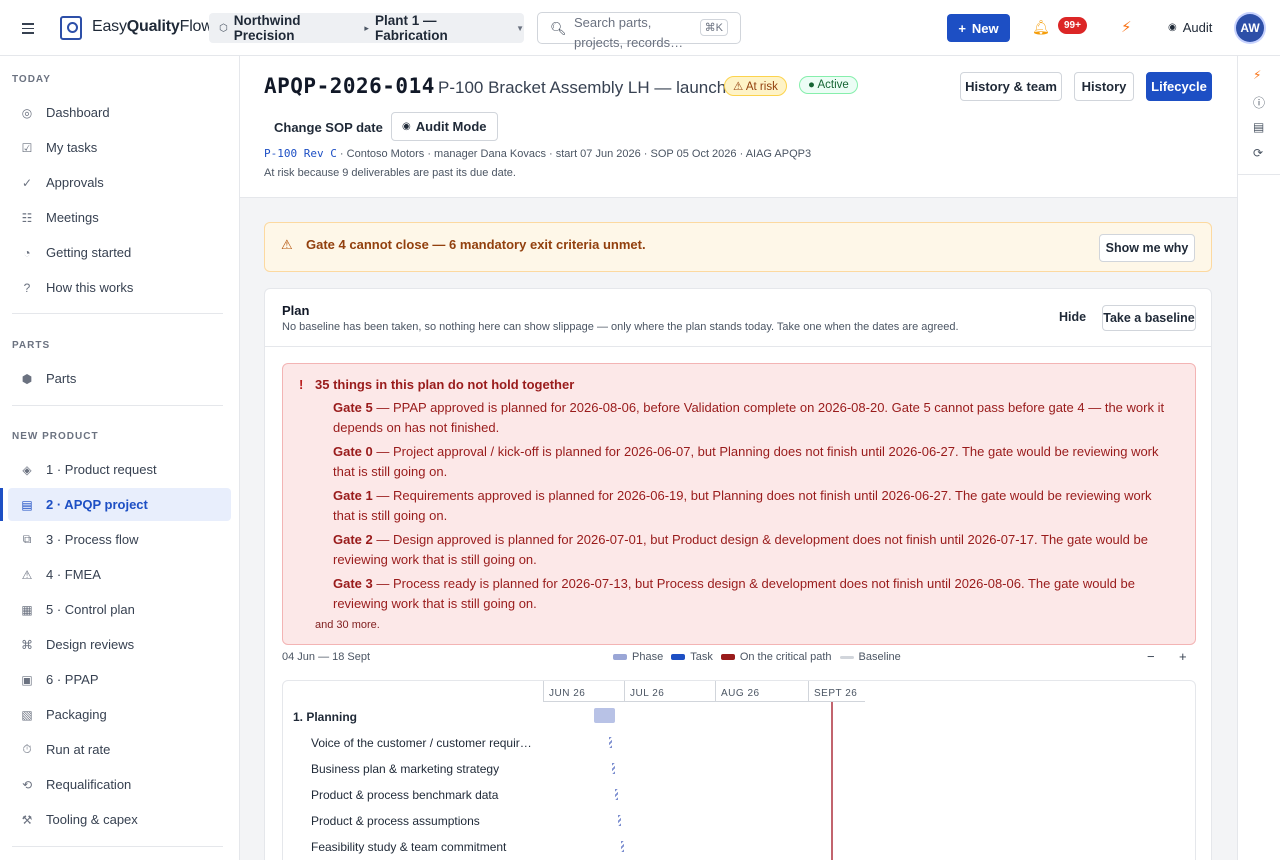 This screenshot has height=860, width=1280. I want to click on sidebar-item-product-request: ◈ 1 · Product request, so click(119, 469).